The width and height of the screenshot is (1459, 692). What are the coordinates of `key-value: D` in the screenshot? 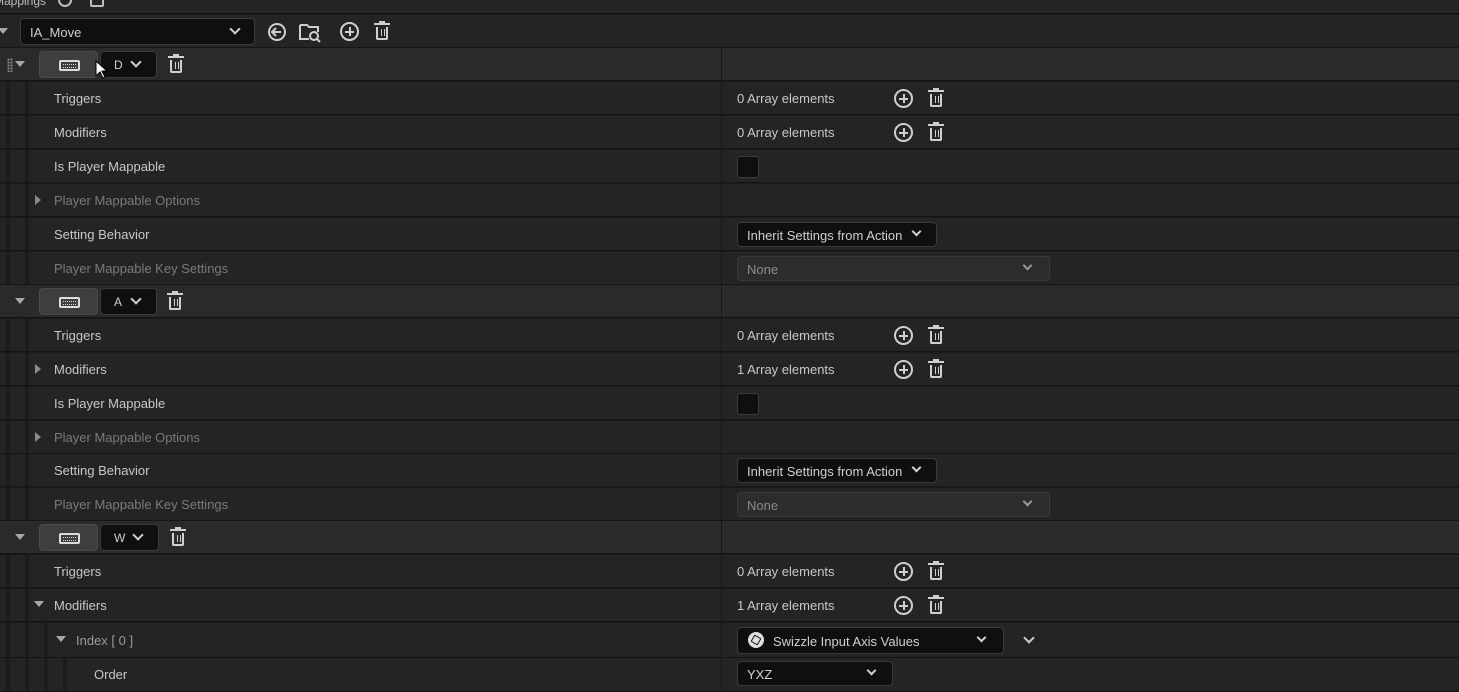 It's located at (118, 65).